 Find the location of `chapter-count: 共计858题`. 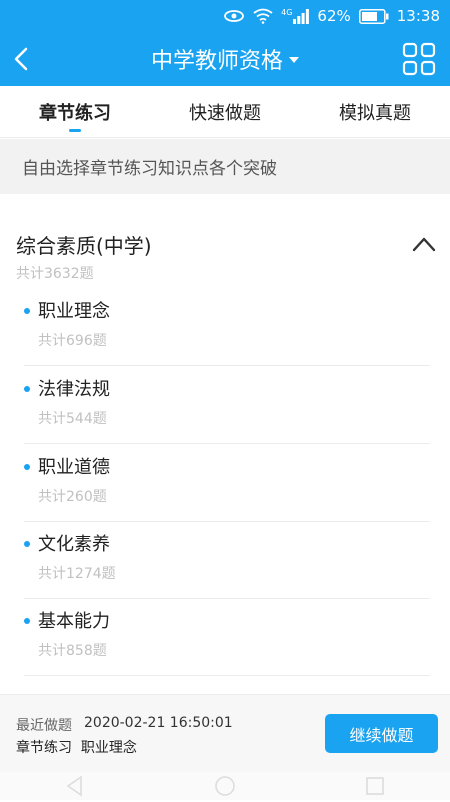

chapter-count: 共计858题 is located at coordinates (72, 651).